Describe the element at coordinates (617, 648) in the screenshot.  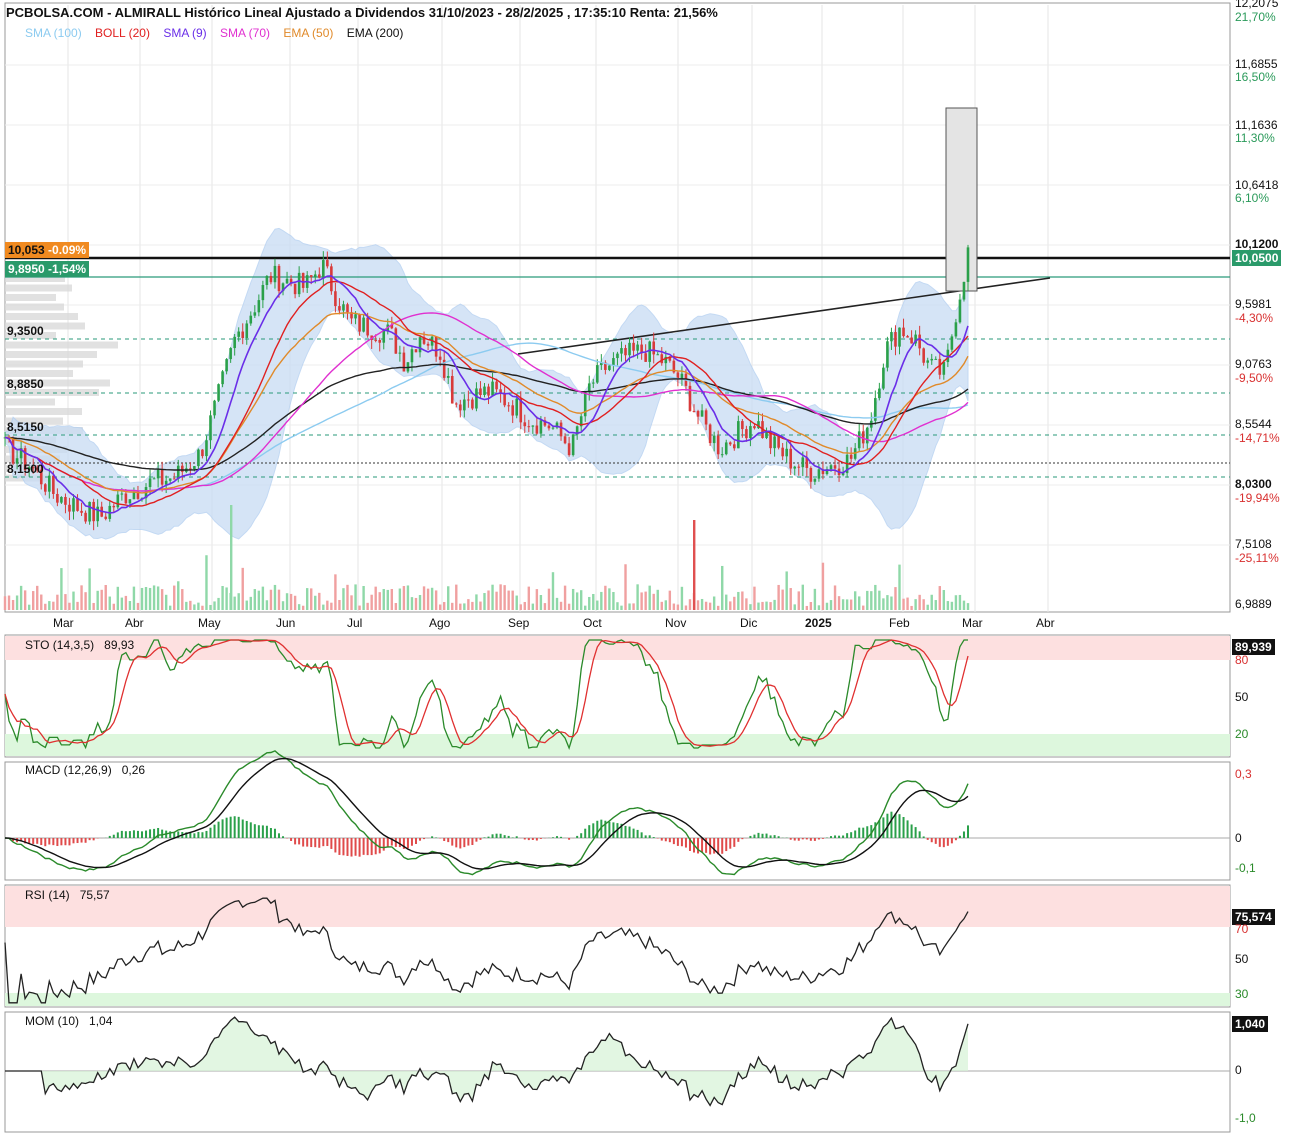
I see `sto-overbought-zone` at that location.